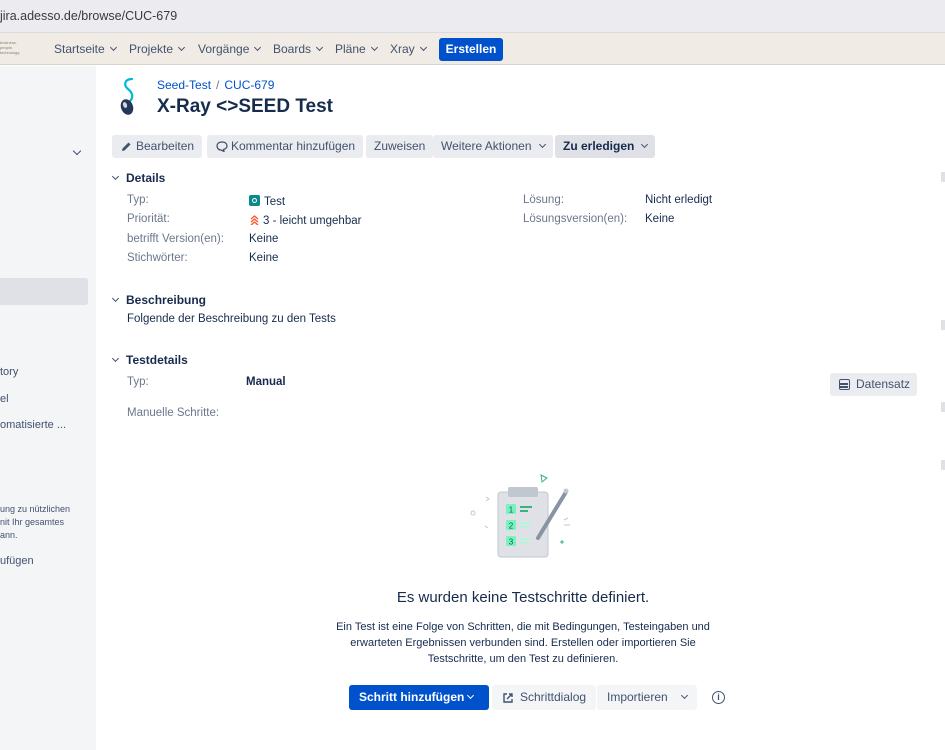  Describe the element at coordinates (660, 219) in the screenshot. I see `fix-version-value: Keine` at that location.